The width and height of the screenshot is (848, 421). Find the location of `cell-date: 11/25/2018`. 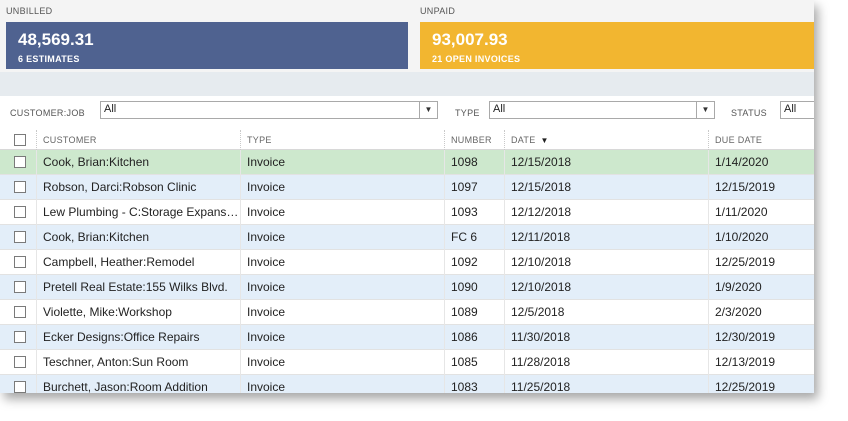

cell-date: 11/25/2018 is located at coordinates (606, 384).